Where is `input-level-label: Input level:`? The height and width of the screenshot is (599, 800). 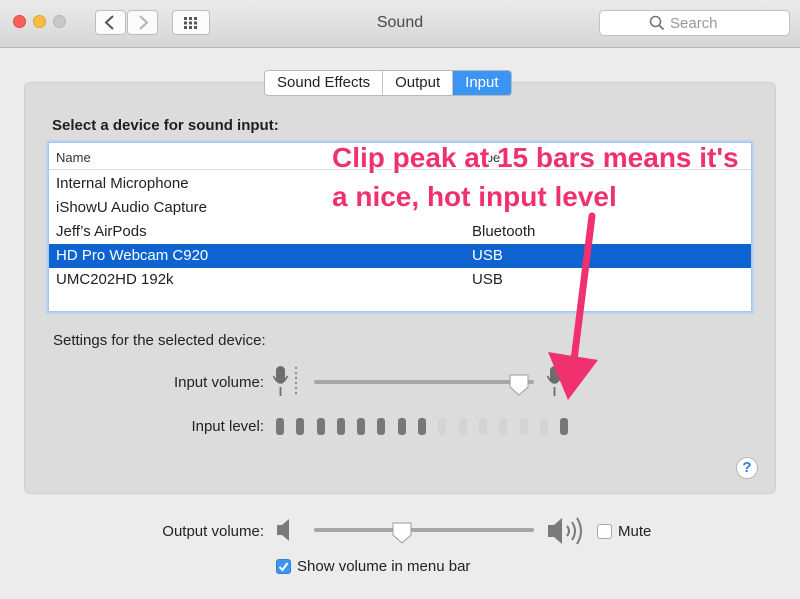
input-level-label: Input level: is located at coordinates (227, 426).